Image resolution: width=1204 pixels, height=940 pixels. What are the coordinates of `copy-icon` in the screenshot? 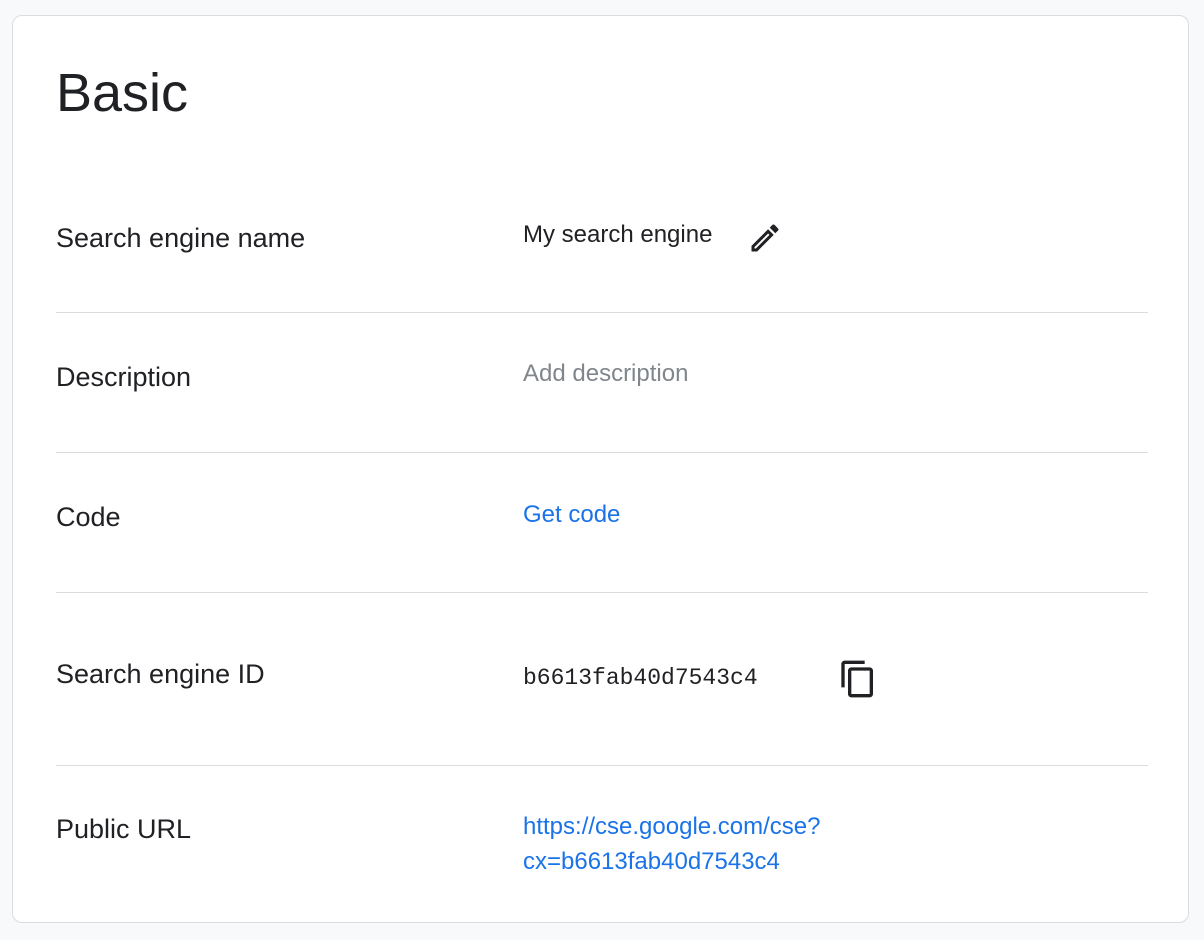 It's located at (858, 679).